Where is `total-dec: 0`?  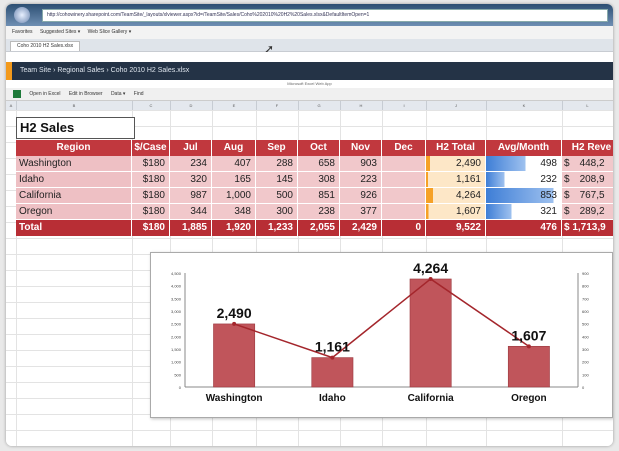
total-dec: 0 is located at coordinates (404, 228).